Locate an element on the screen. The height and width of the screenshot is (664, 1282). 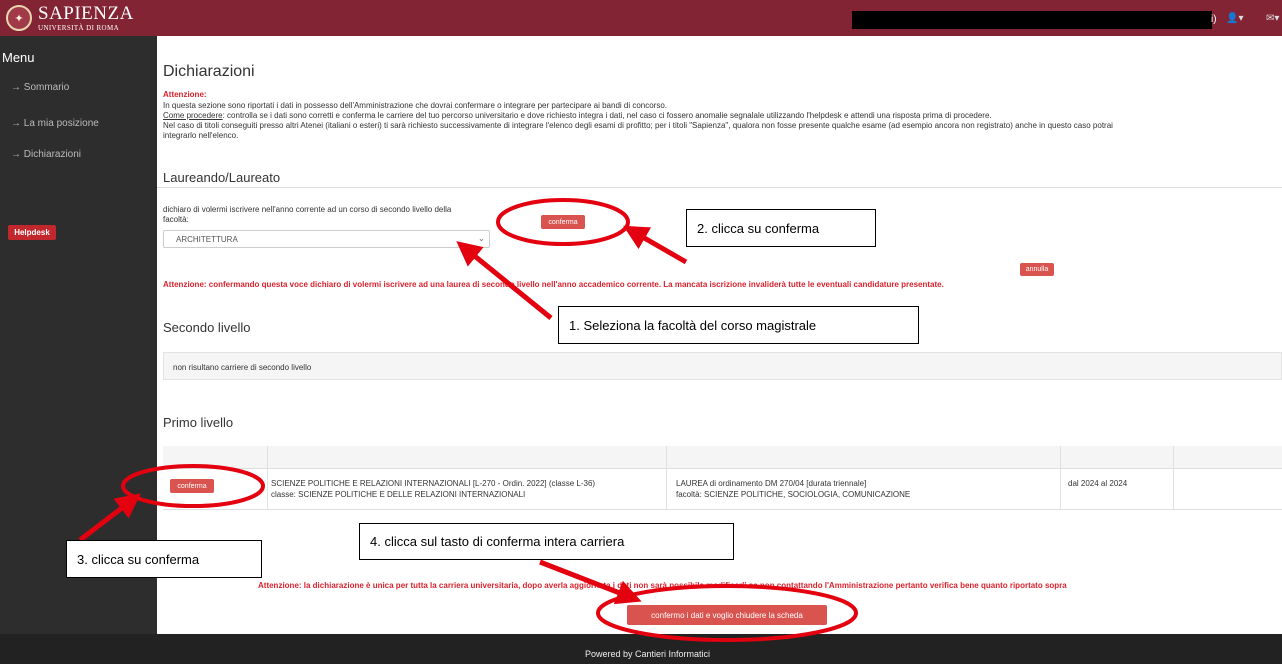
facolta-label: facoltà: is located at coordinates (176, 219).